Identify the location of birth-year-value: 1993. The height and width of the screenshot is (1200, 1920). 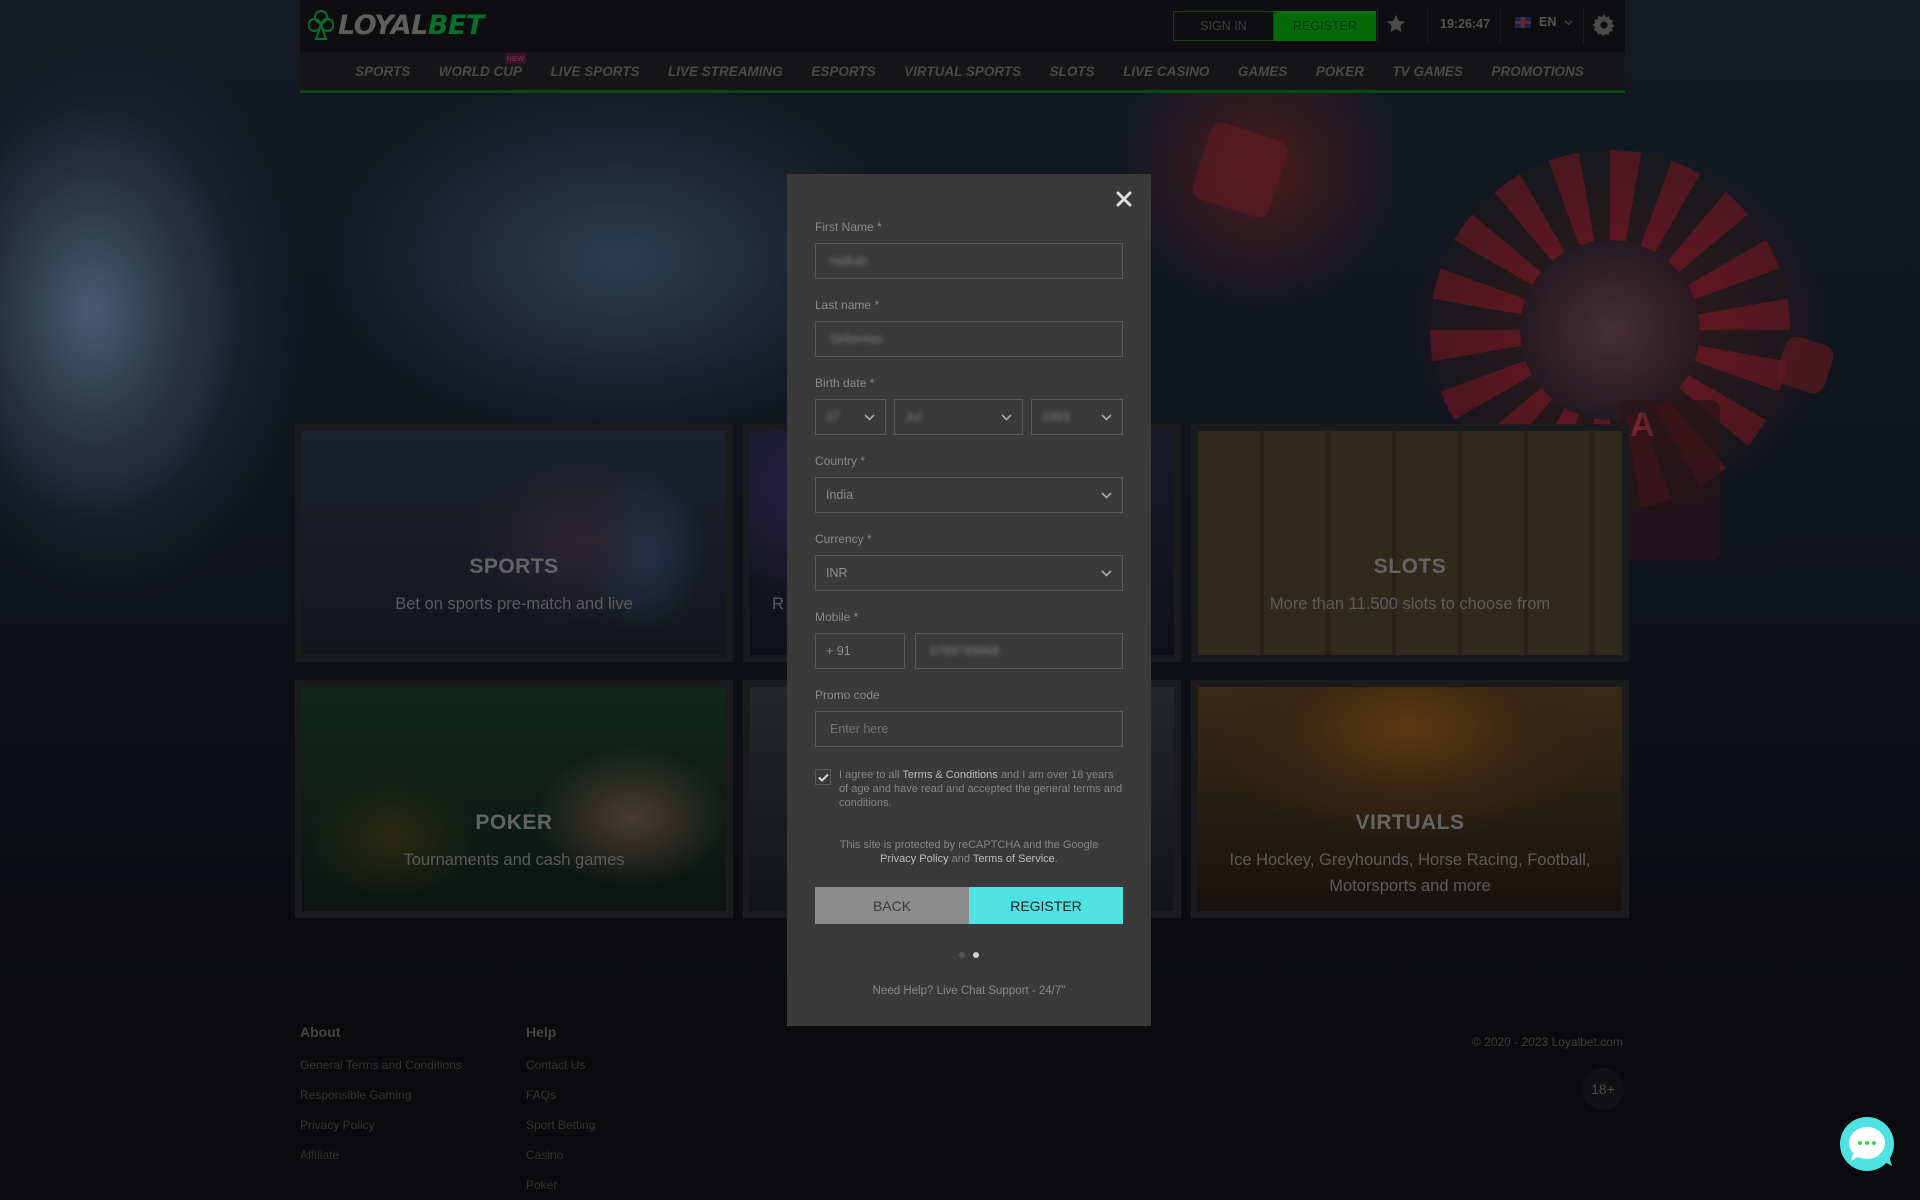
(1056, 417).